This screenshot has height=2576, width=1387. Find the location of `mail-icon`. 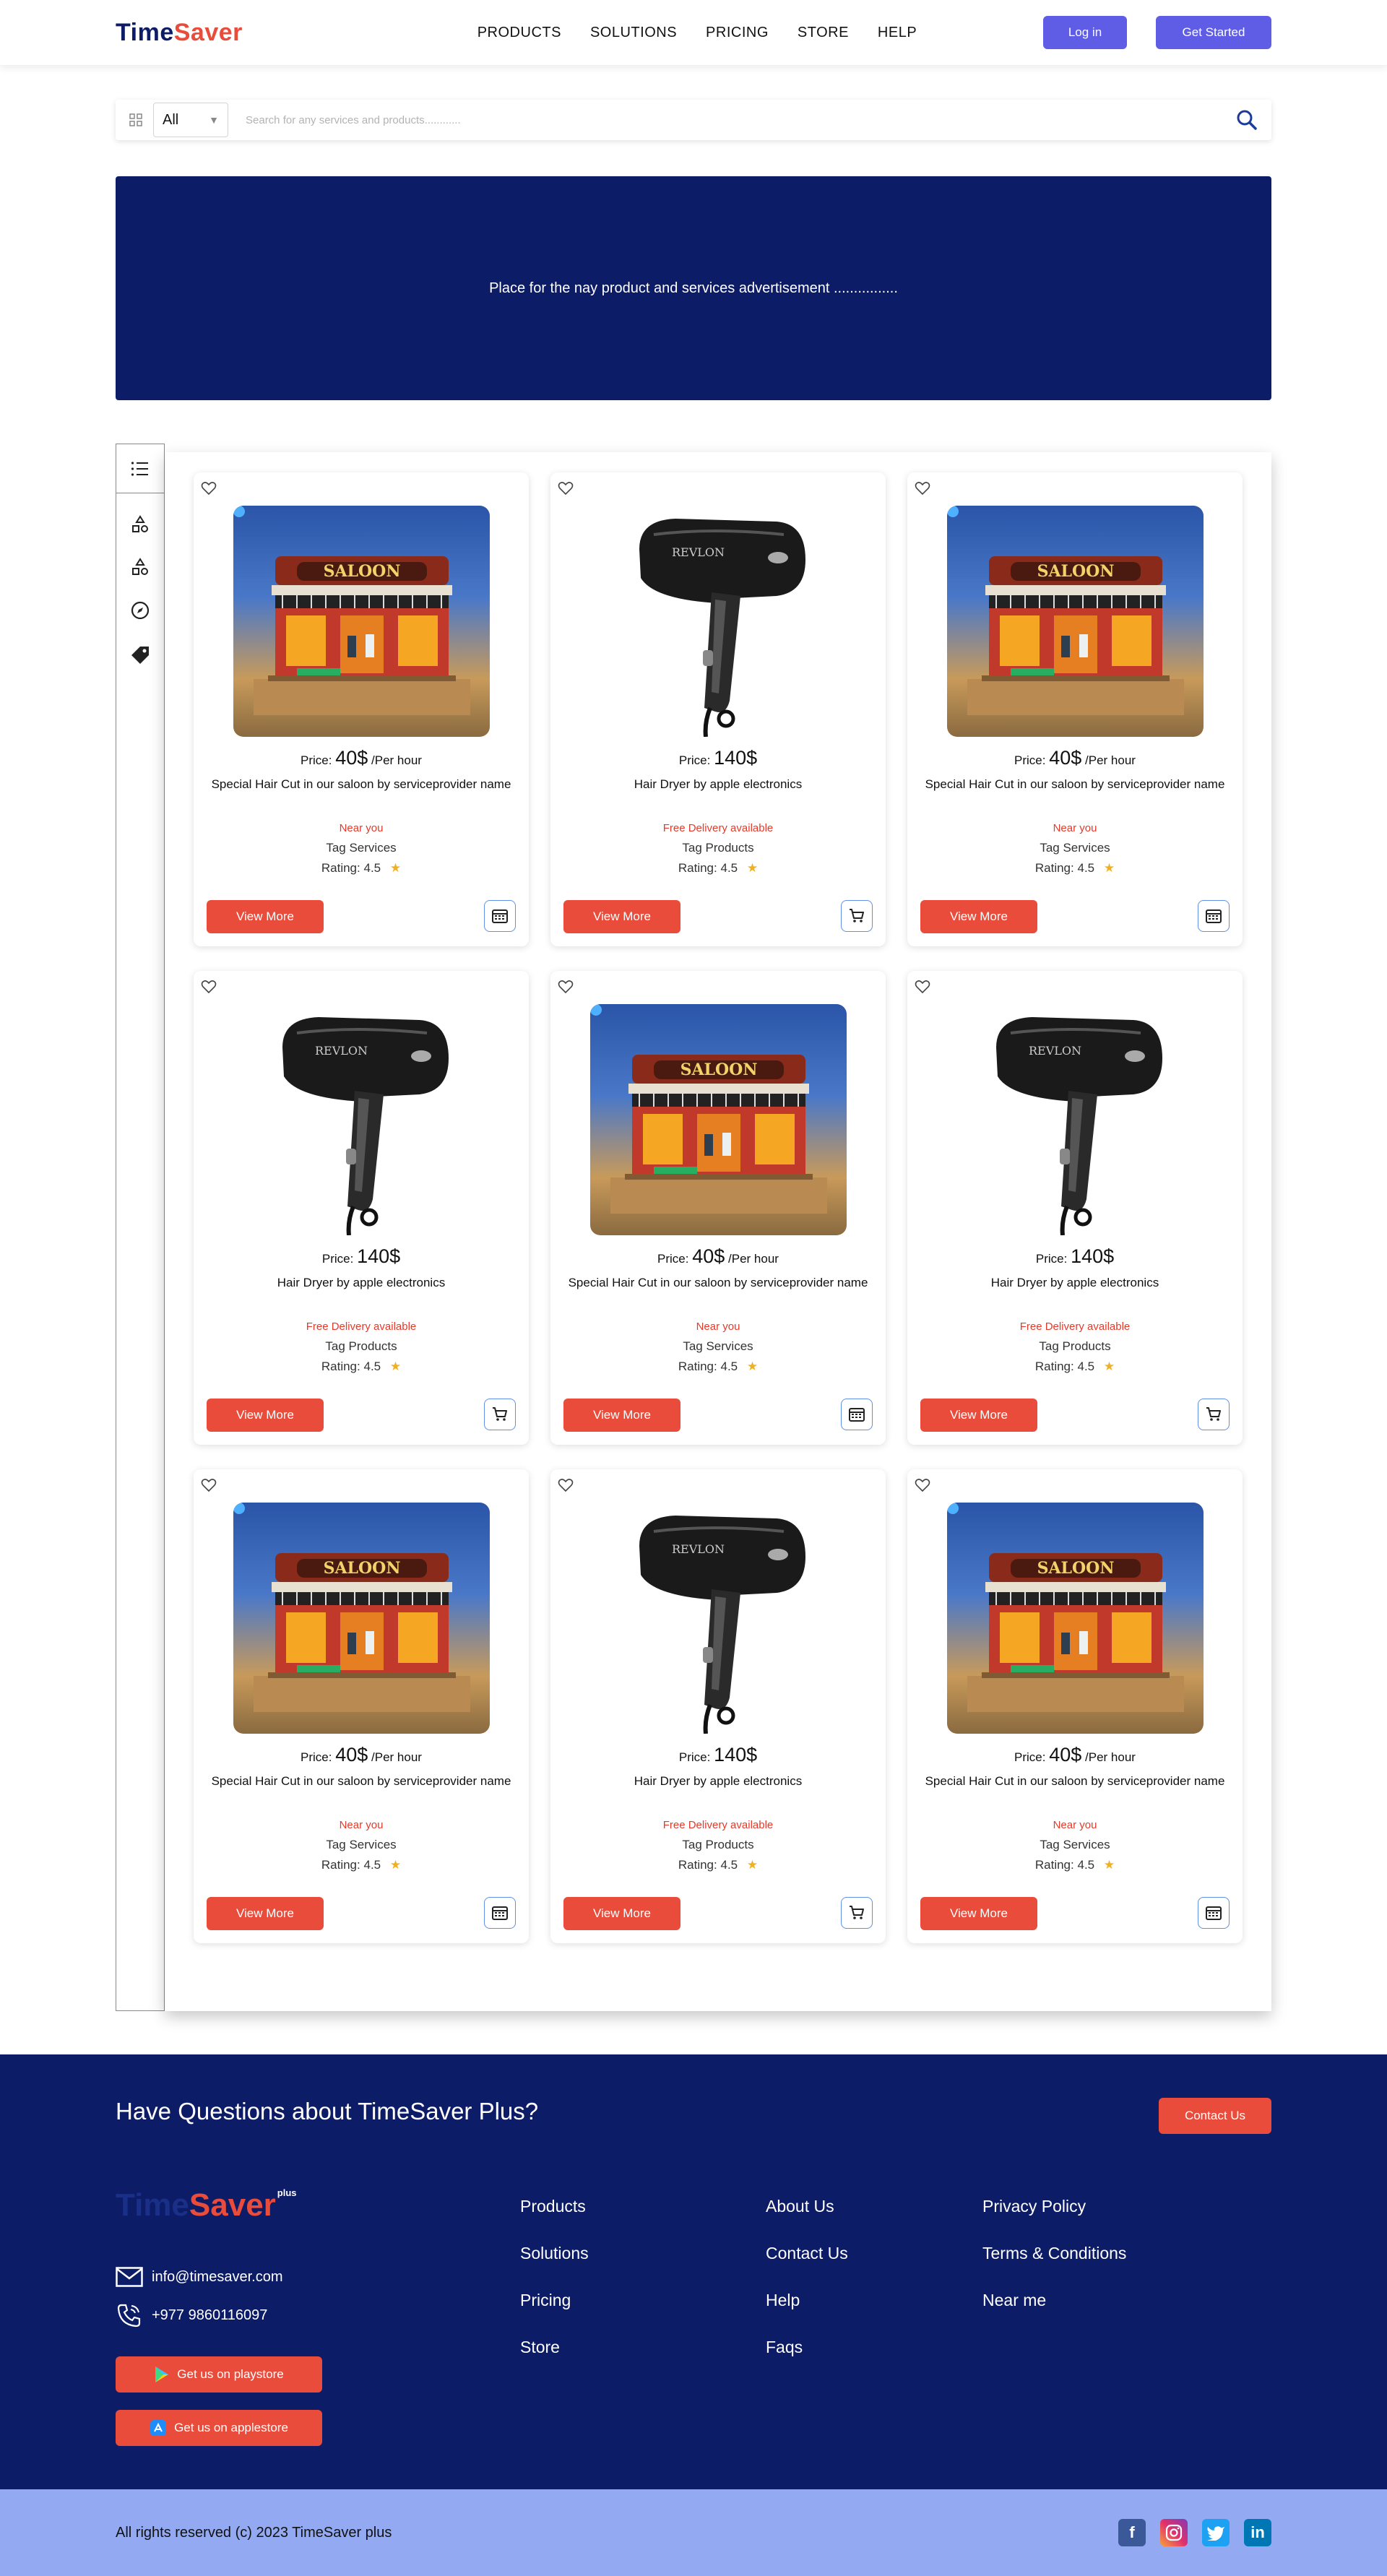

mail-icon is located at coordinates (129, 2277).